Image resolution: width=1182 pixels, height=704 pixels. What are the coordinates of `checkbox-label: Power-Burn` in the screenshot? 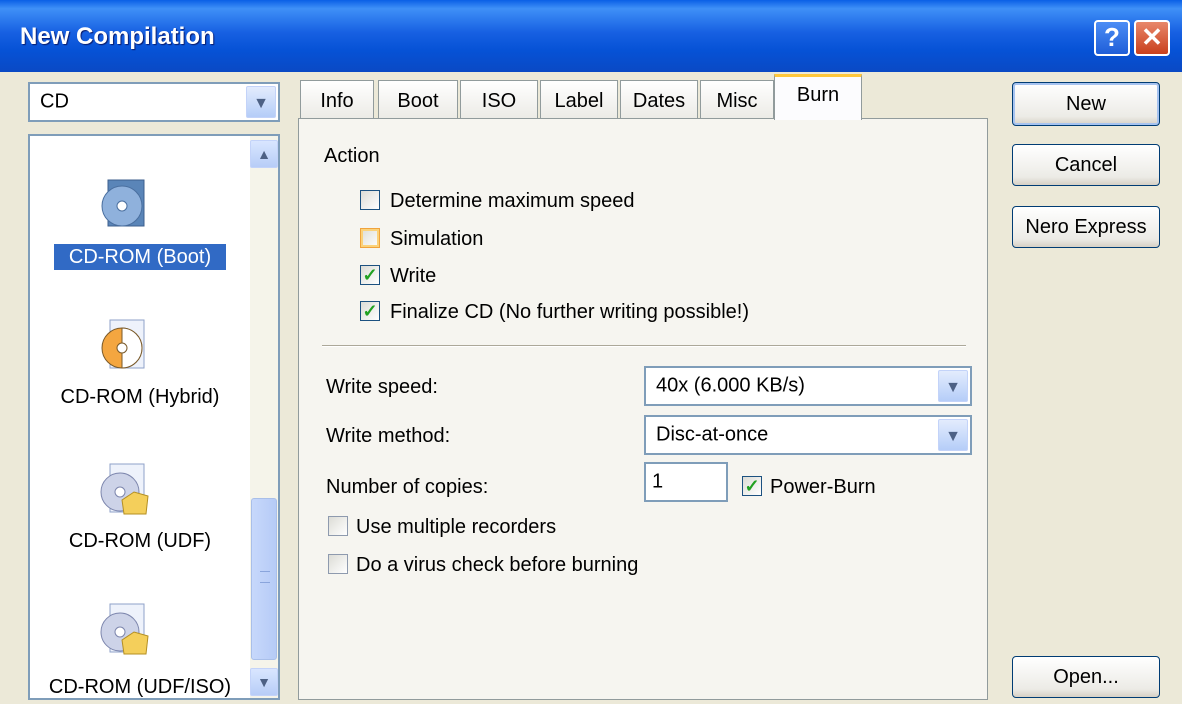 It's located at (823, 487).